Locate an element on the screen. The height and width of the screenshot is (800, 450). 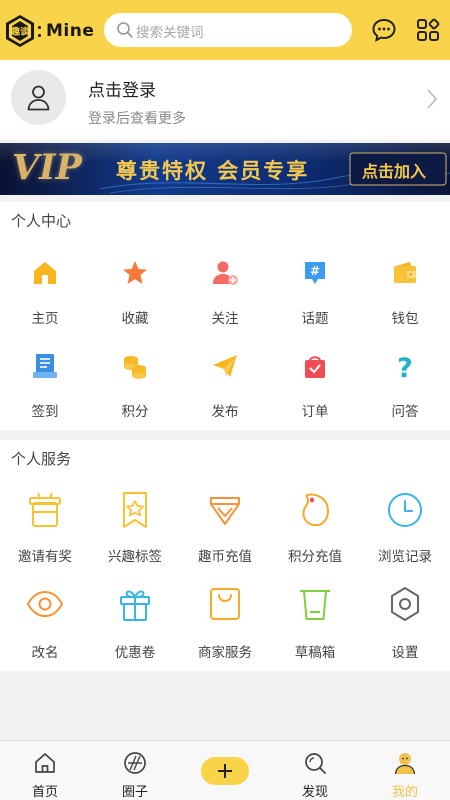
plus-icon is located at coordinates (225, 771).